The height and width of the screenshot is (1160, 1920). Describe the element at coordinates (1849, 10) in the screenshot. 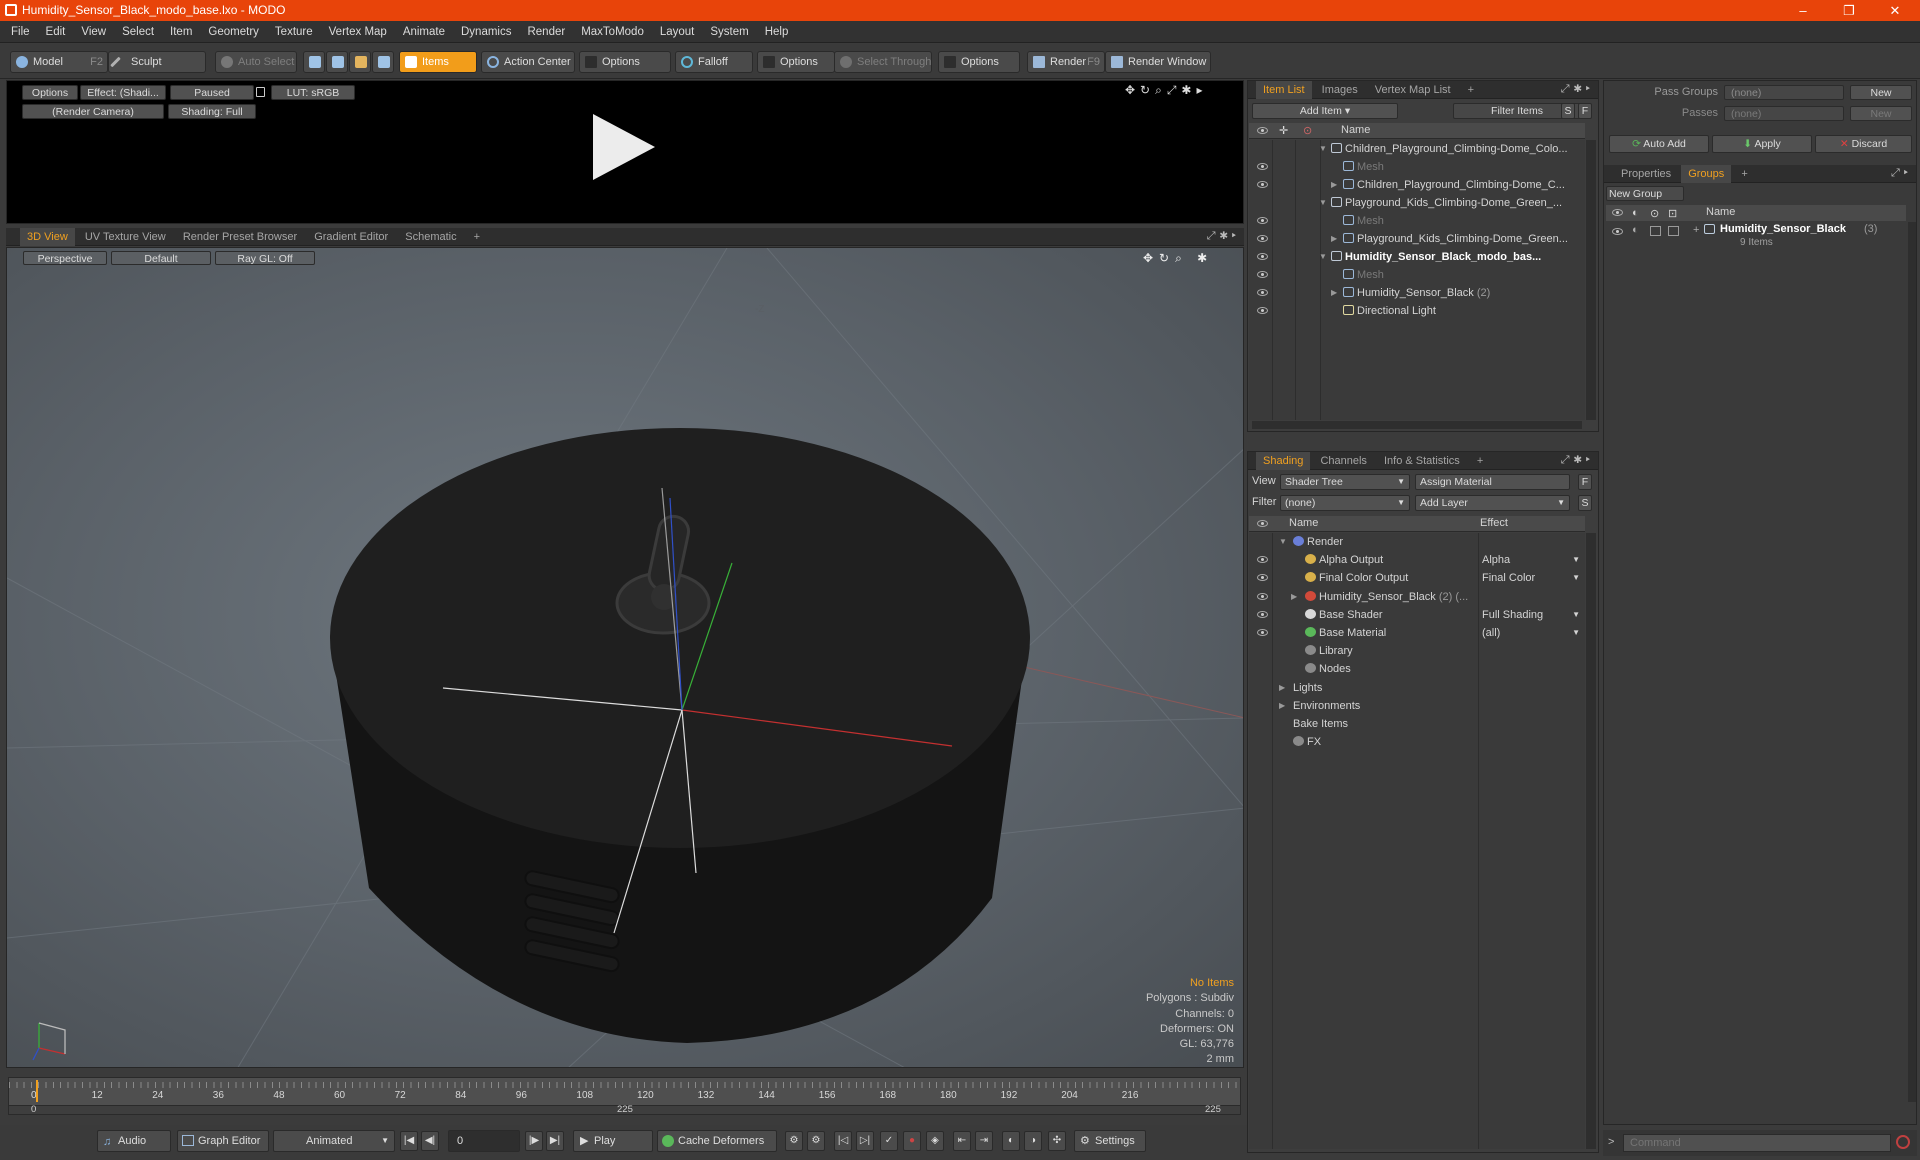

I see `maximize-button: ❐` at that location.